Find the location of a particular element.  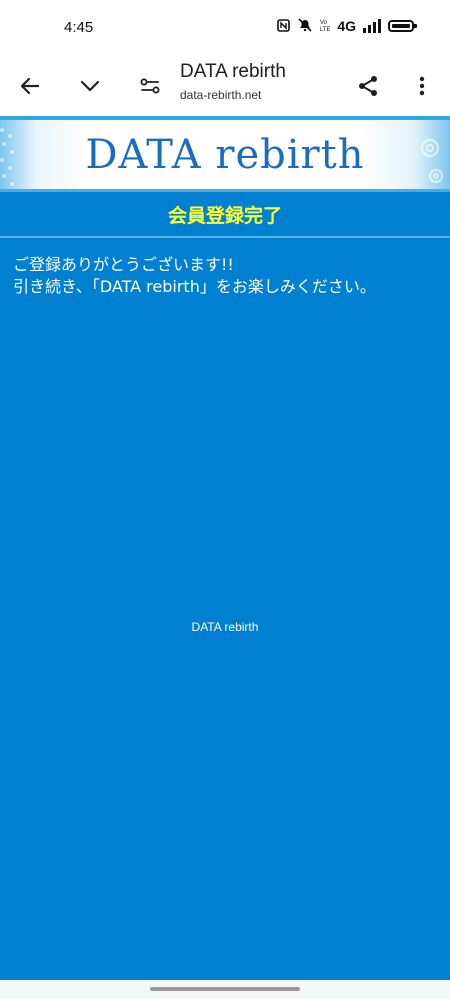

site-logo: DATA rebirth is located at coordinates (225, 155).